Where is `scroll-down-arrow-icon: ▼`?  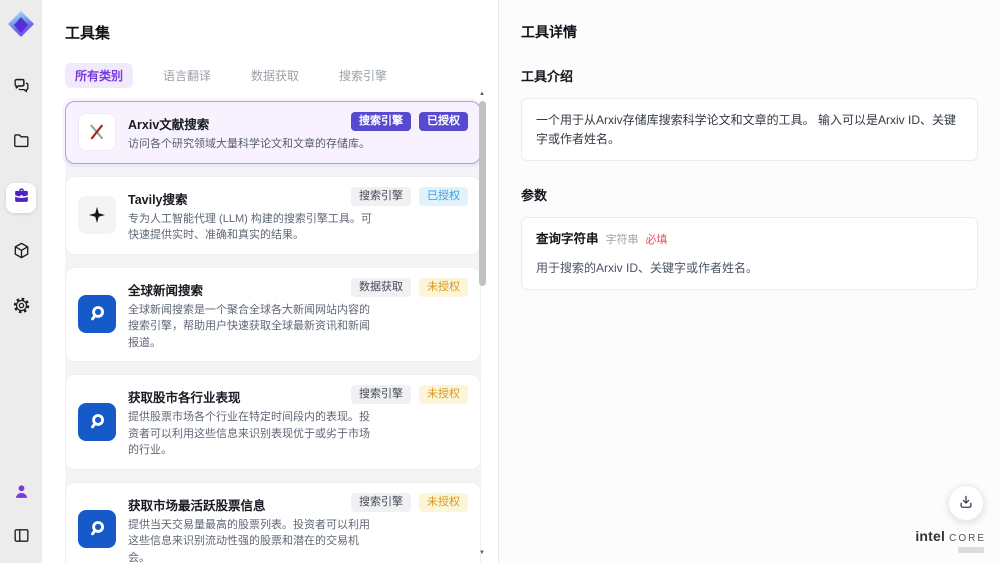 scroll-down-arrow-icon: ▼ is located at coordinates (482, 553).